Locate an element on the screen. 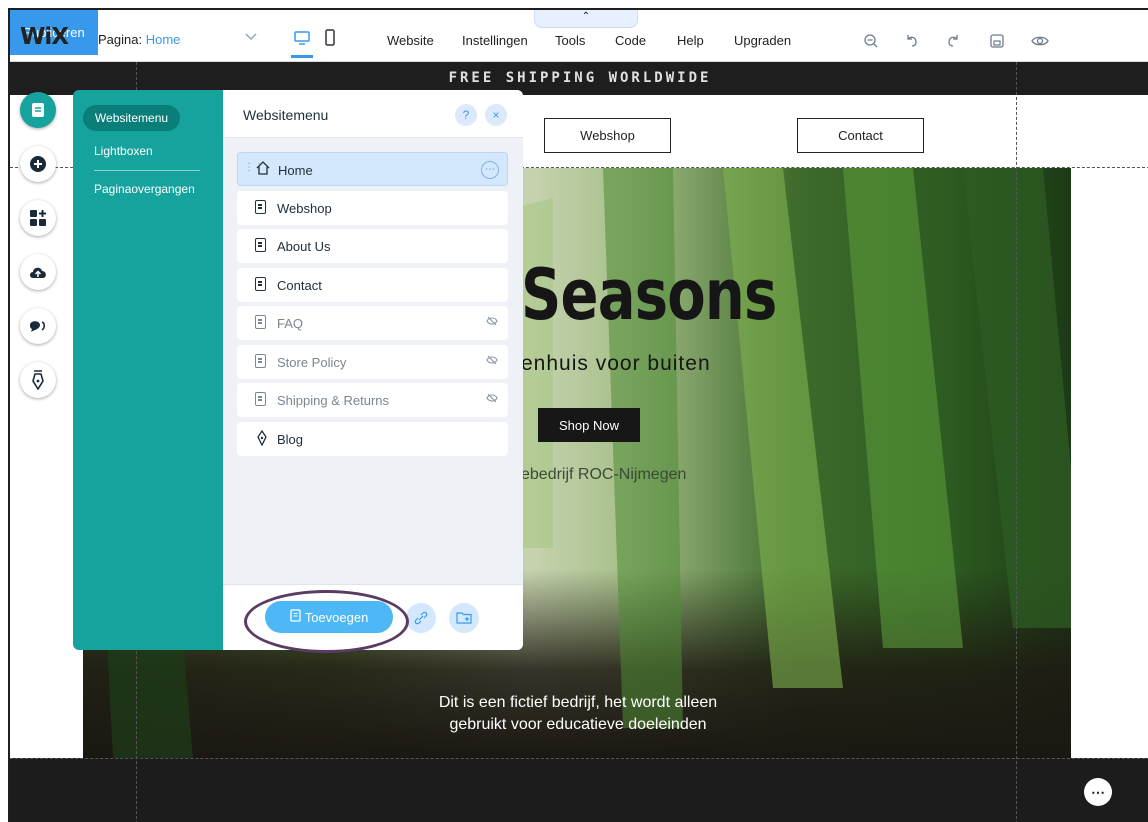  chevron-up-icon: ⌃ is located at coordinates (586, 16).